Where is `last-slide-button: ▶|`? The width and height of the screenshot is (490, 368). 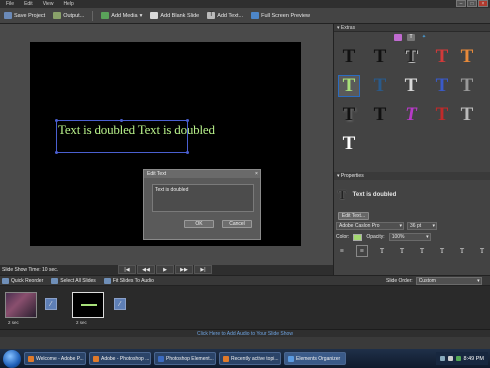 last-slide-button: ▶| is located at coordinates (203, 269).